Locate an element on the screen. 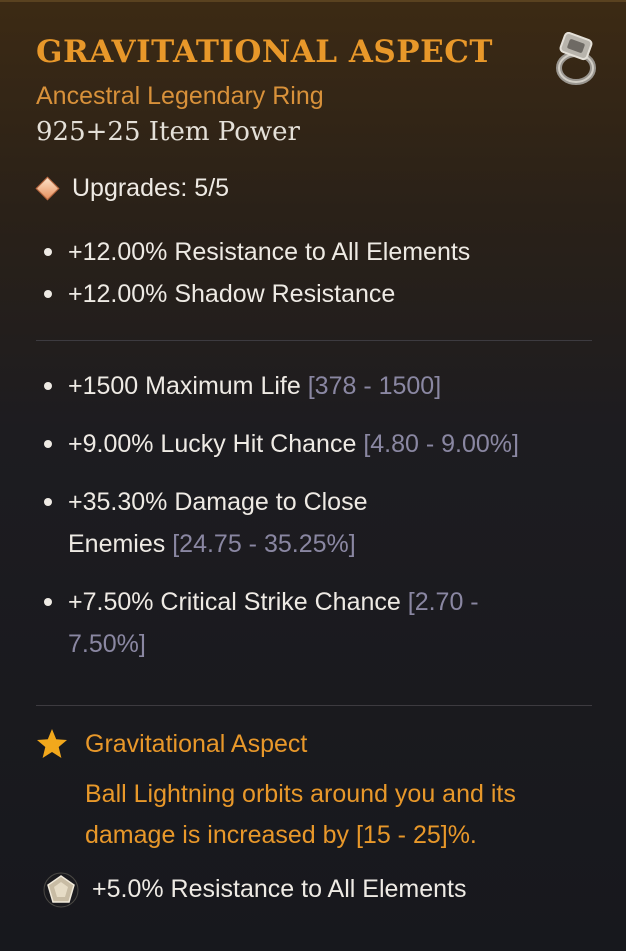 This screenshot has width=626, height=951. affix-text: +9.00% Lucky Hit Chance is located at coordinates (212, 444).